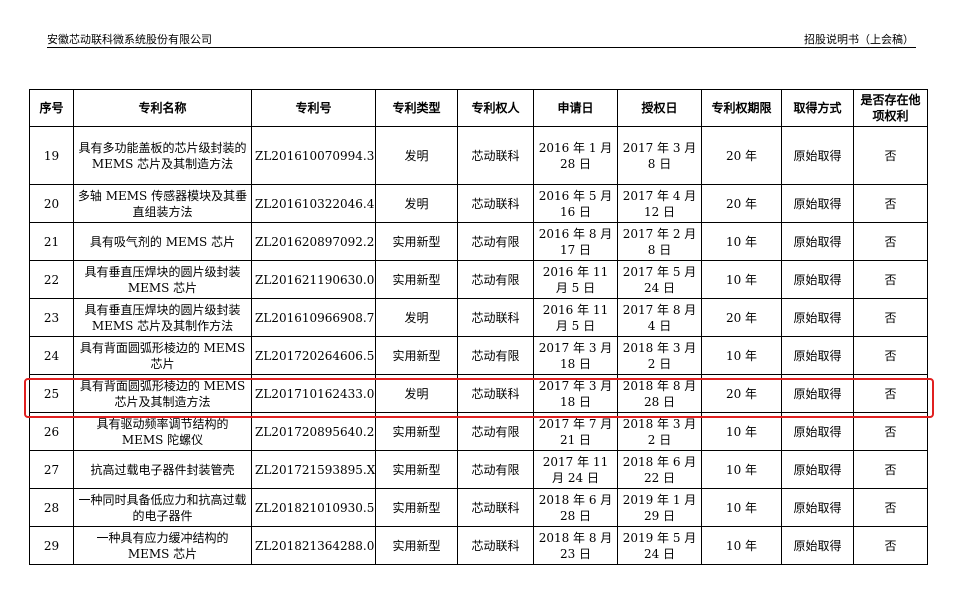 This screenshot has width=974, height=589. What do you see at coordinates (162, 108) in the screenshot?
I see `col-header-name: 专利名称` at bounding box center [162, 108].